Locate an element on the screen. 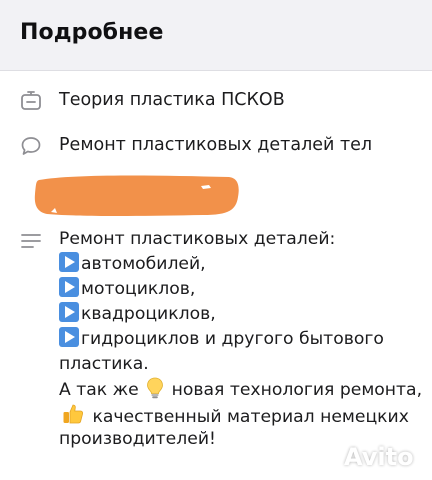 This screenshot has width=432, height=480. description-line: квадроциклов, is located at coordinates (241, 314).